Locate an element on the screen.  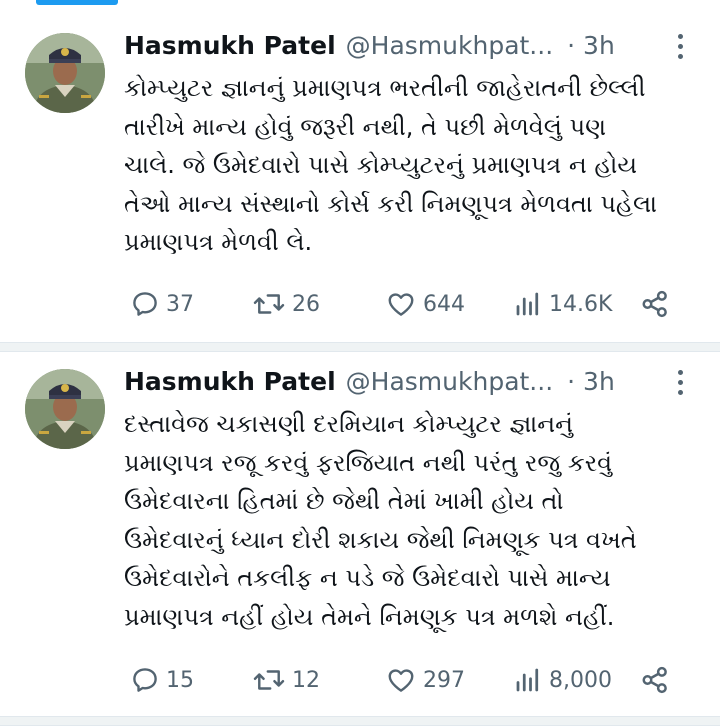
views-count: 8,000 is located at coordinates (580, 680).